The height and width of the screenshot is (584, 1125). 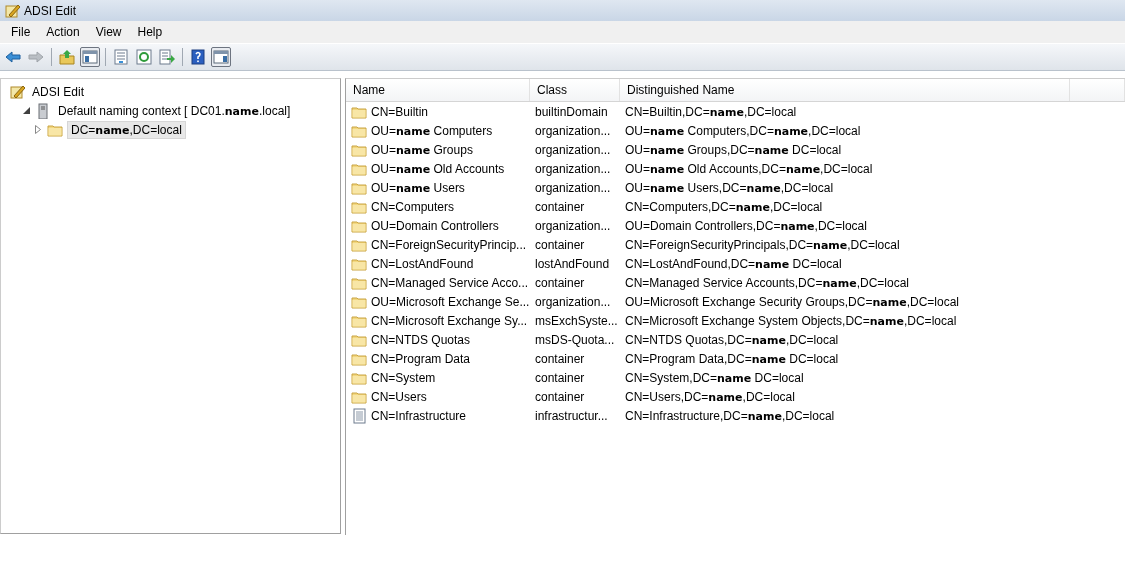 I want to click on help-button, so click(x=198, y=57).